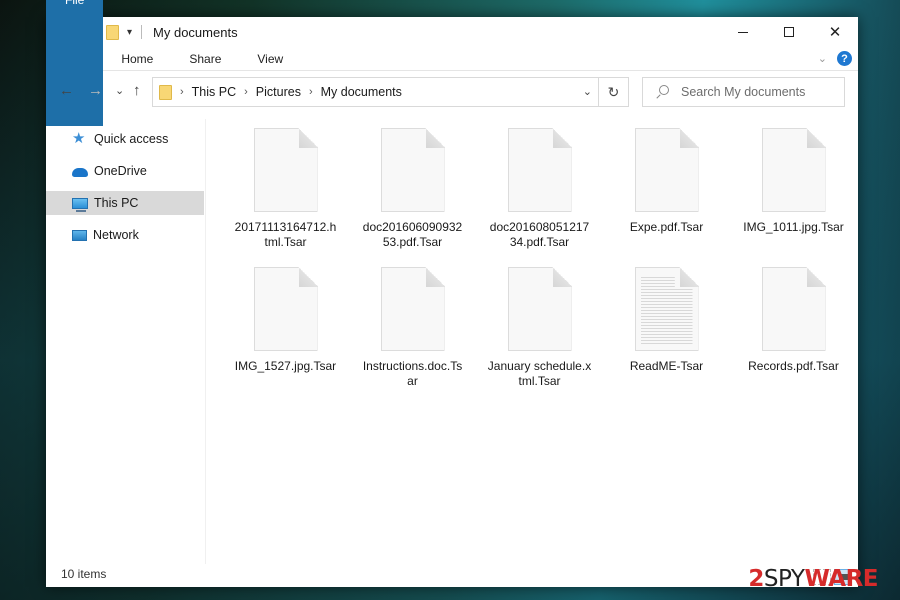 This screenshot has height=600, width=900. I want to click on customize-dropdown-icon: ▾, so click(129, 32).